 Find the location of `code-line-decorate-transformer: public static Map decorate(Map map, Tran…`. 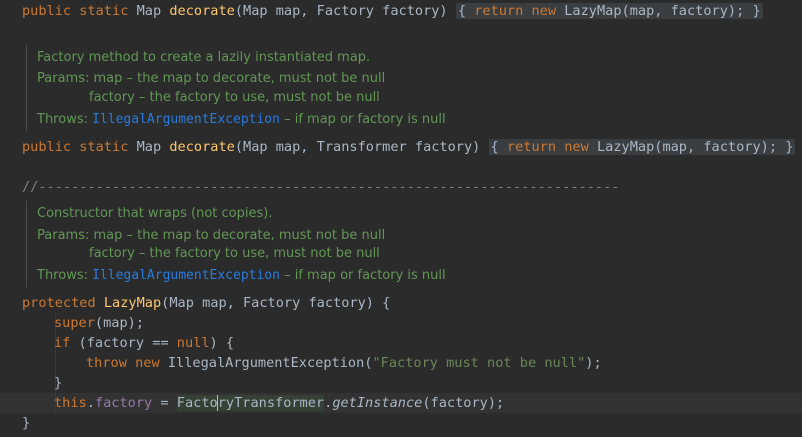

code-line-decorate-transformer: public static Map decorate(Map map, Tran… is located at coordinates (409, 147).